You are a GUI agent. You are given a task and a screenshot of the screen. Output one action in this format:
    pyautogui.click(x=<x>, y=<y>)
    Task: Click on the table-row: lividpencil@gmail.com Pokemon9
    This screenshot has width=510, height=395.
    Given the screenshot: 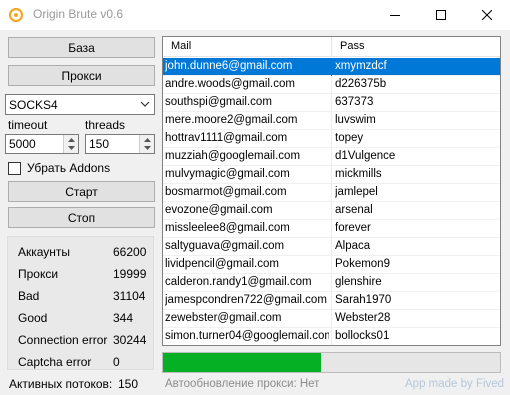 What is the action you would take?
    pyautogui.click(x=331, y=265)
    